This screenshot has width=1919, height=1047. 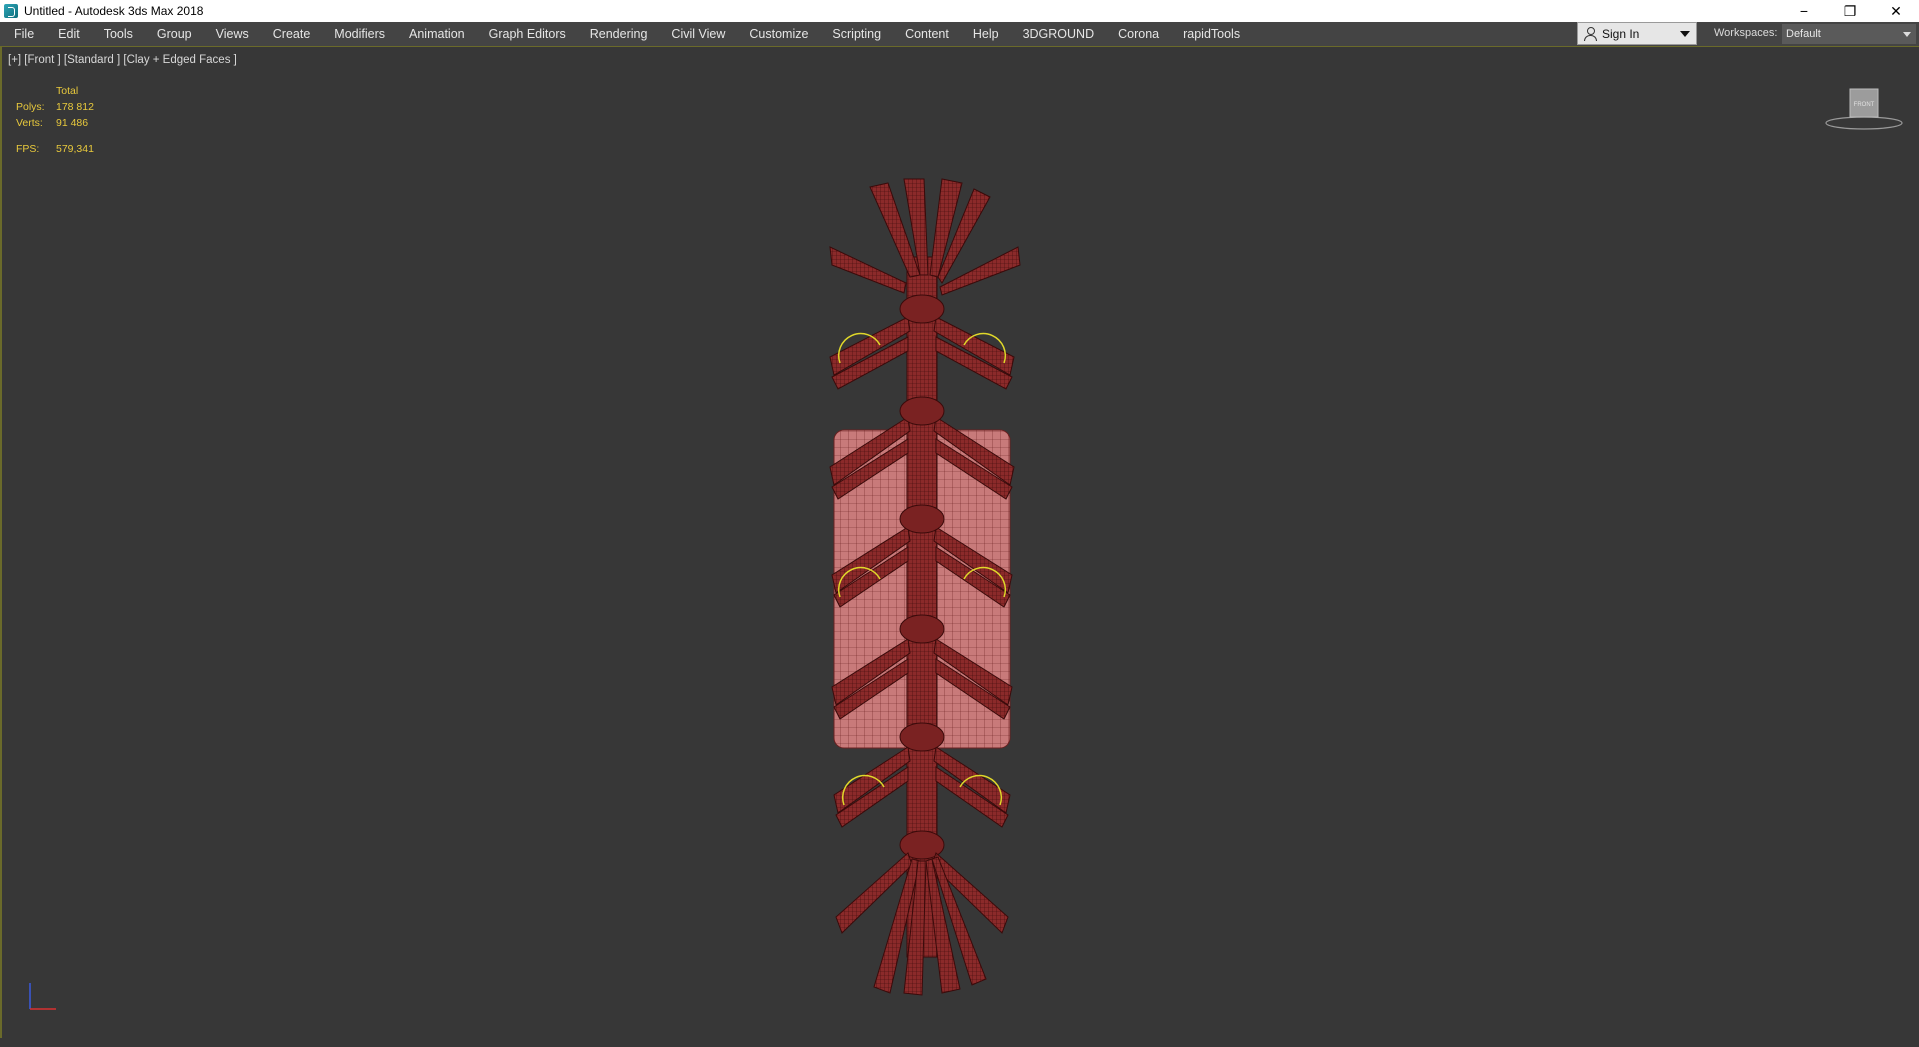 I want to click on menu-modifiers: Modifiers, so click(x=359, y=34).